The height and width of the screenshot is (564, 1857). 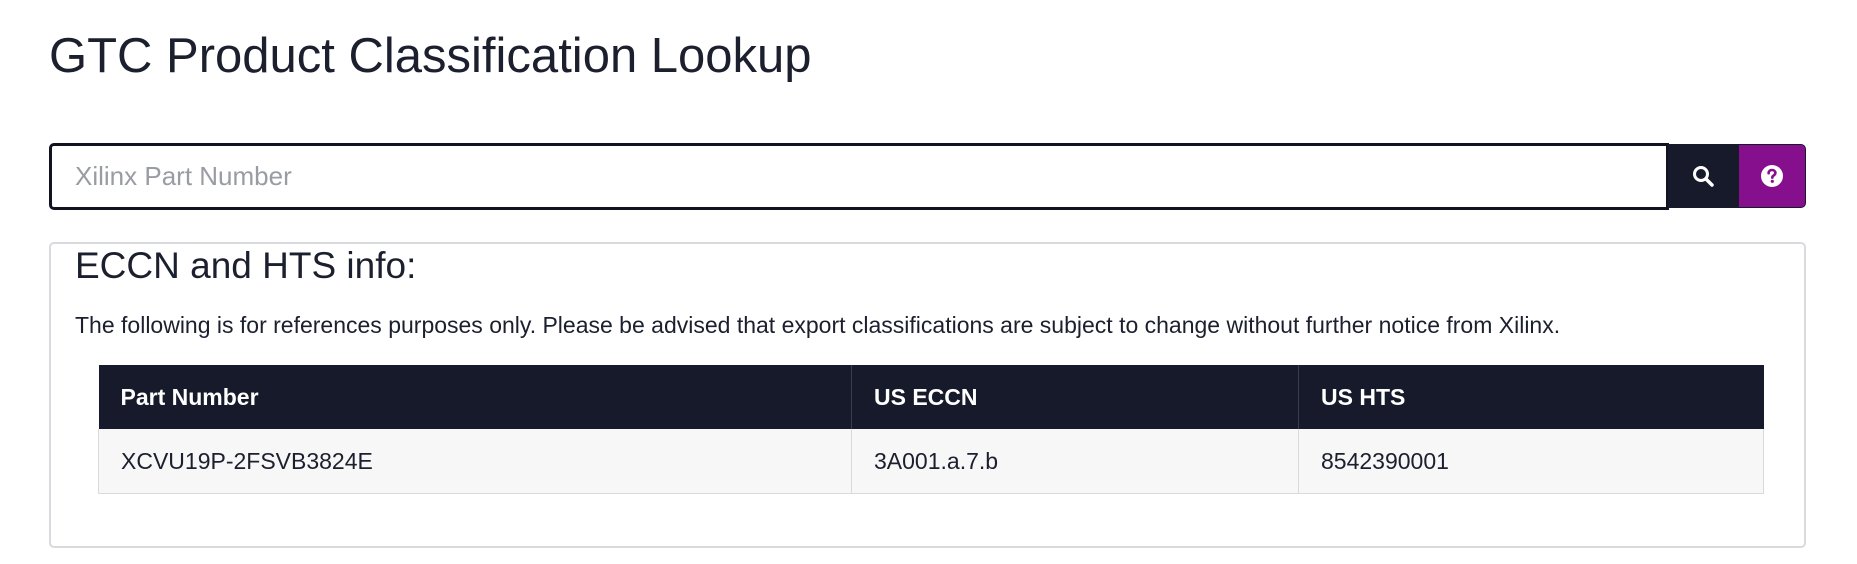 I want to click on search-icon, so click(x=1703, y=176).